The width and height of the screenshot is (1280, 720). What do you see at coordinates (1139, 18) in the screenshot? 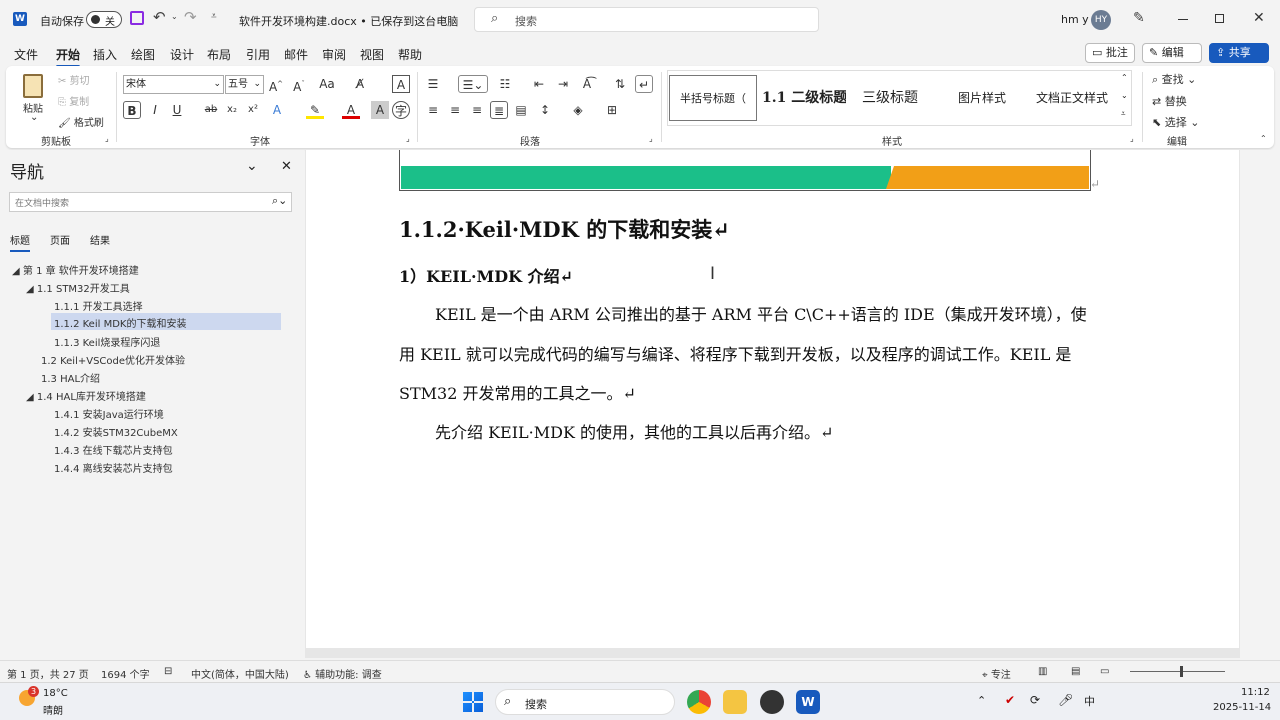
I see `pen-icon: ✎` at bounding box center [1139, 18].